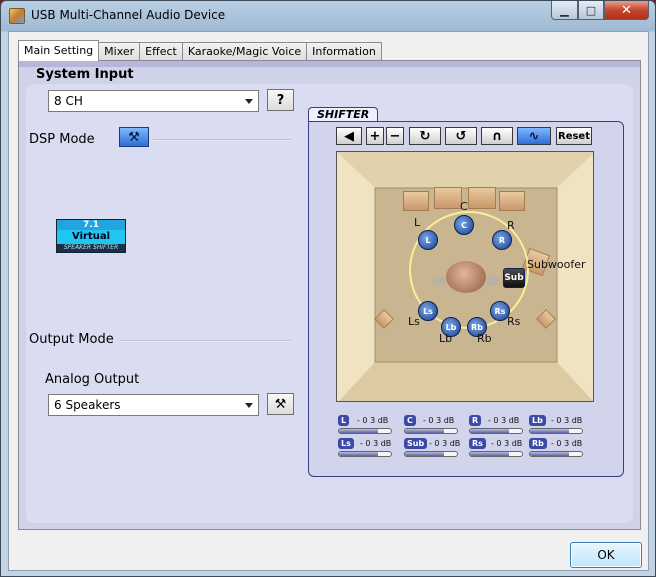 The width and height of the screenshot is (656, 577). I want to click on badge-bottom-text: SPEAKER SHIFTER, so click(91, 247).